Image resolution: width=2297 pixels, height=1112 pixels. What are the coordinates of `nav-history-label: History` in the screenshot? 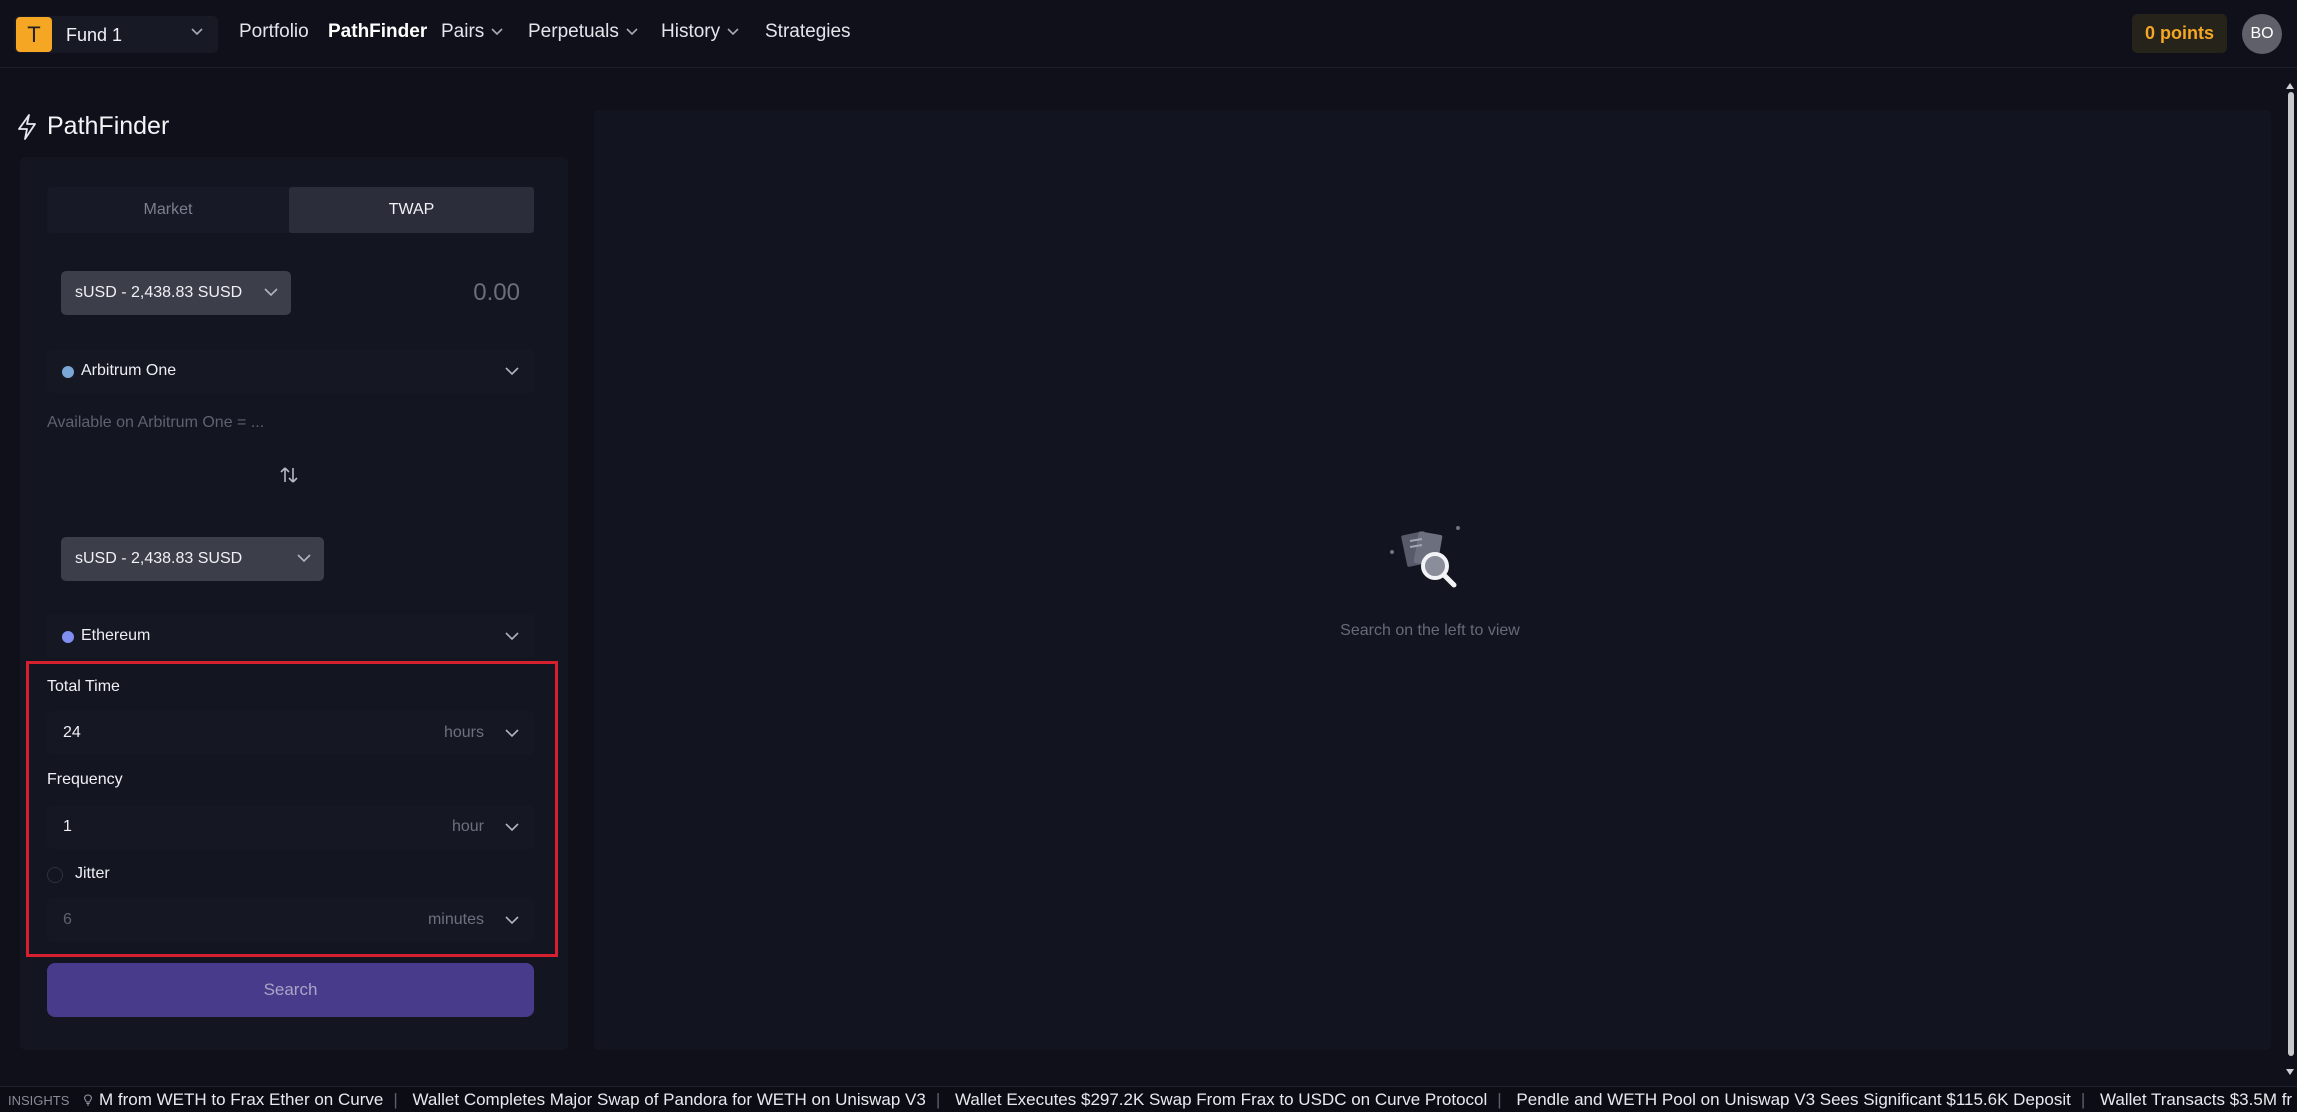 It's located at (691, 31).